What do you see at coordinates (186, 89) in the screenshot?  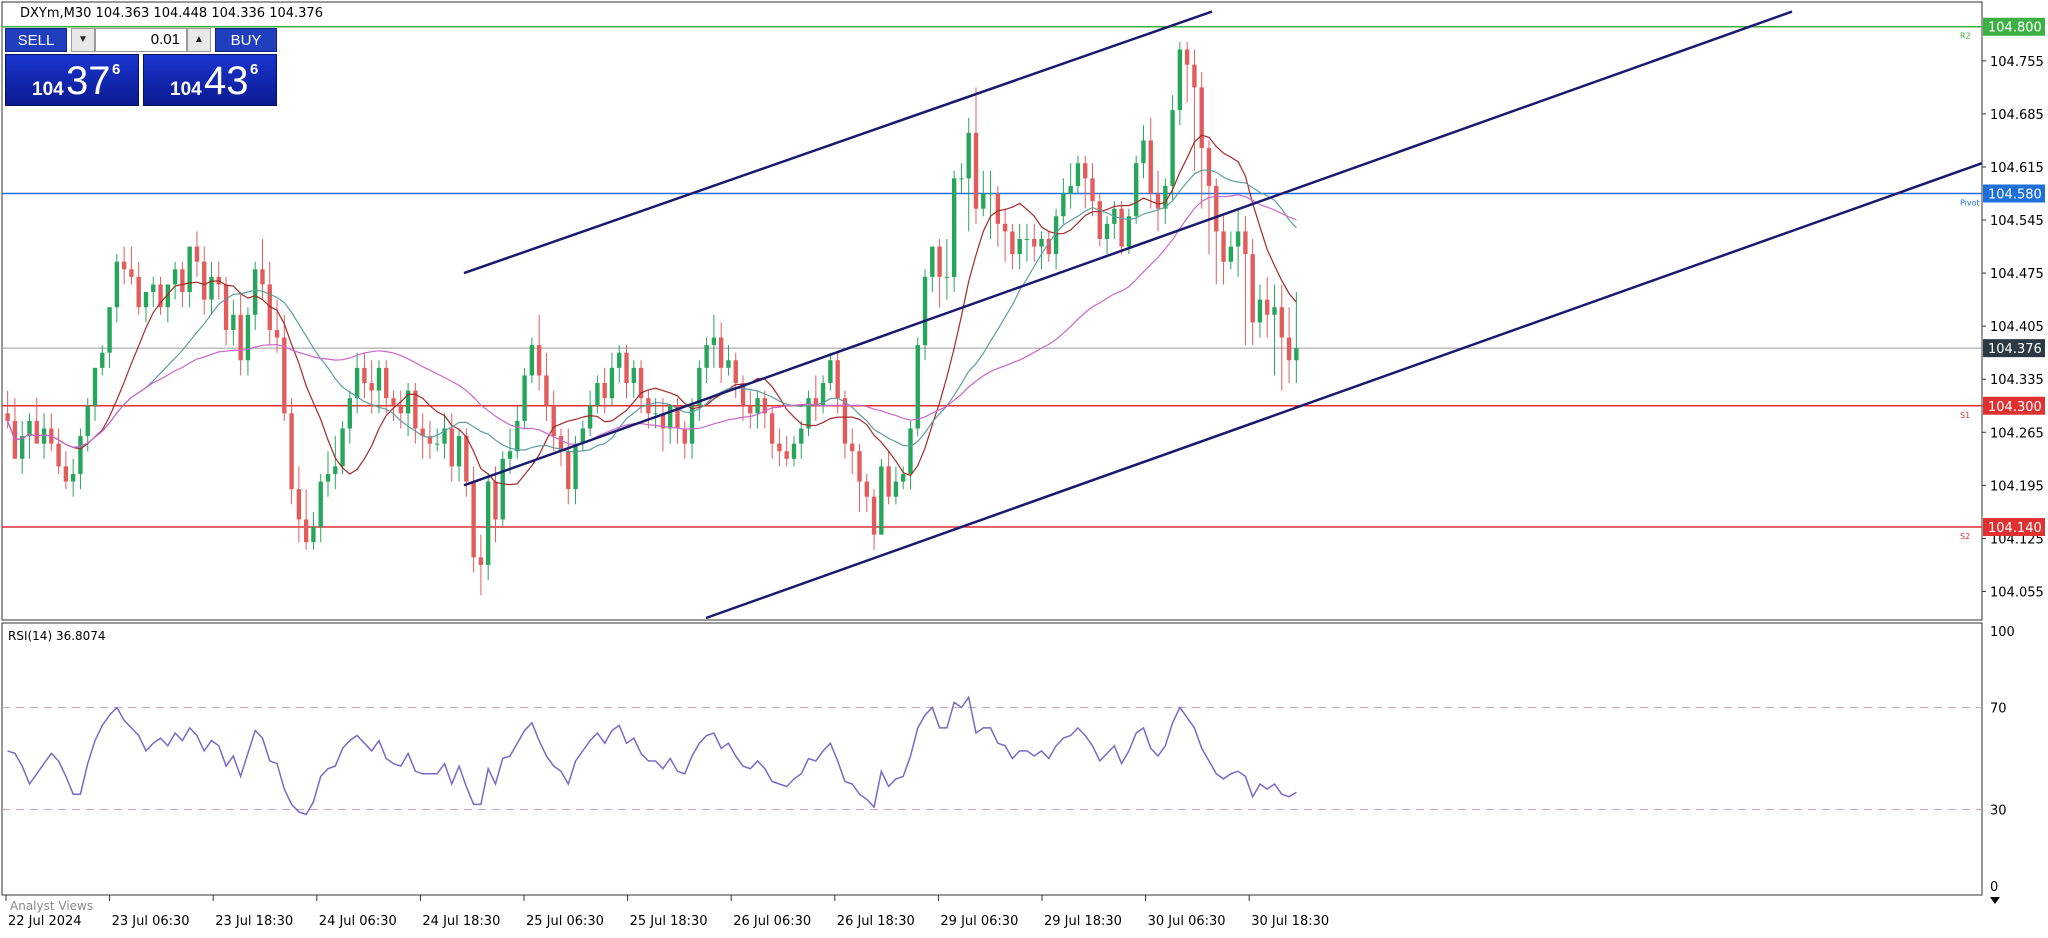 I see `ask-price-prefix: 104` at bounding box center [186, 89].